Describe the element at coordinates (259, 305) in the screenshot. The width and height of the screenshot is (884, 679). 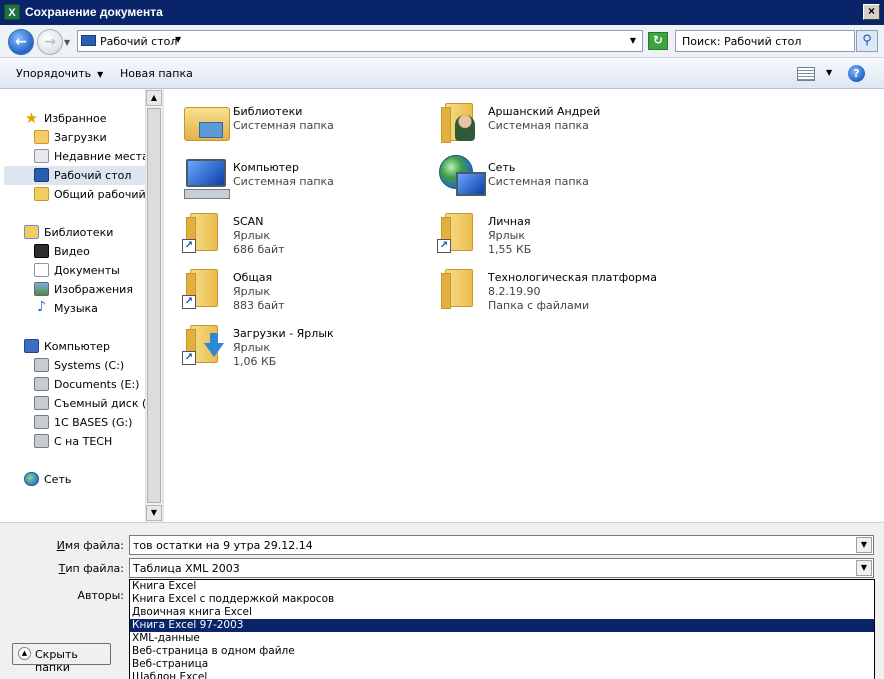
I see `file-size: 883 байт` at that location.